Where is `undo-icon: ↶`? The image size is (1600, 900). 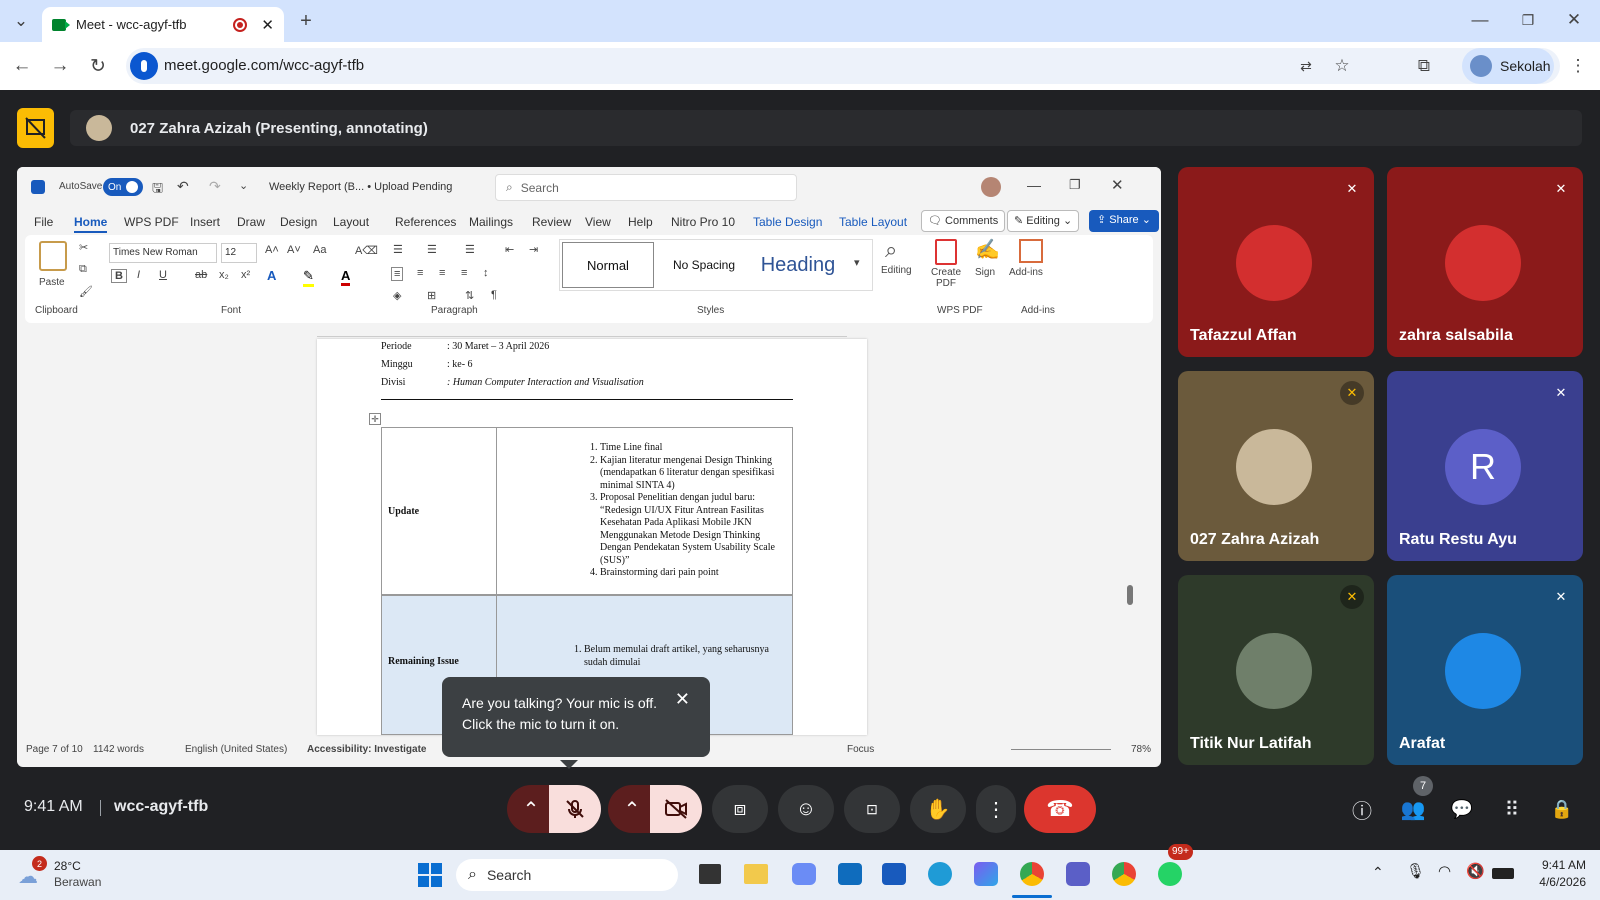
undo-icon: ↶ is located at coordinates (183, 186).